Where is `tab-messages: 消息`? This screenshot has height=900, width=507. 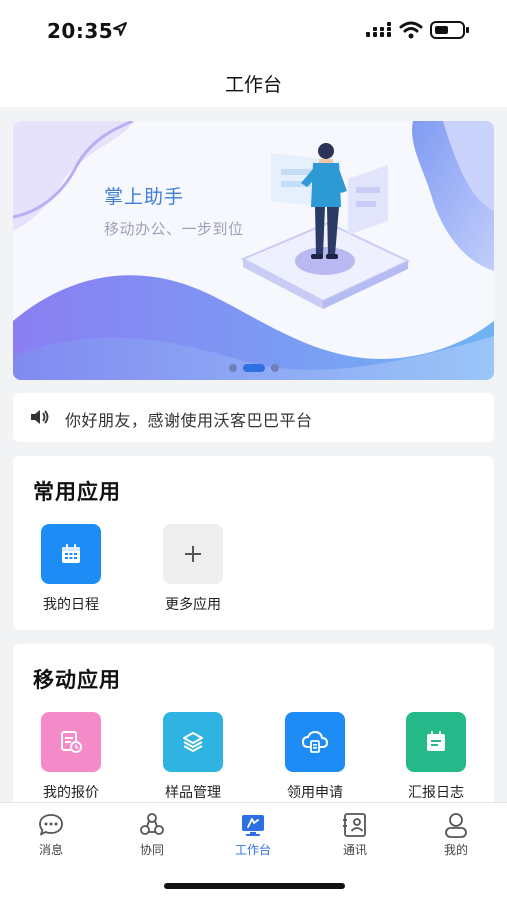
tab-messages: 消息 is located at coordinates (51, 834).